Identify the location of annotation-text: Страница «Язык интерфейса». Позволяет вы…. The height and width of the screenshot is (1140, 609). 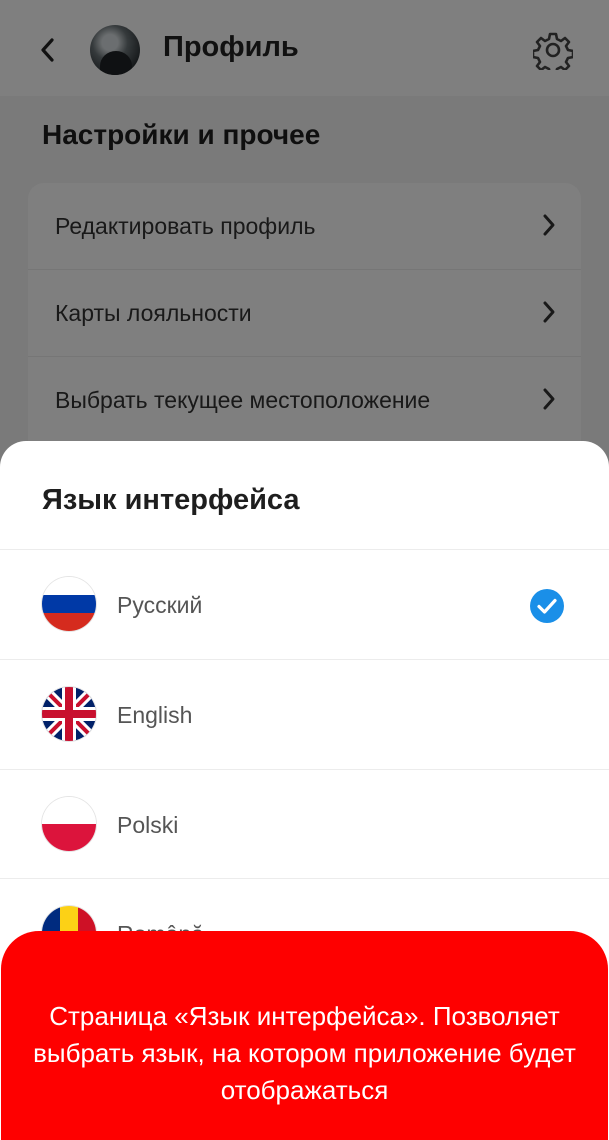
(304, 1053).